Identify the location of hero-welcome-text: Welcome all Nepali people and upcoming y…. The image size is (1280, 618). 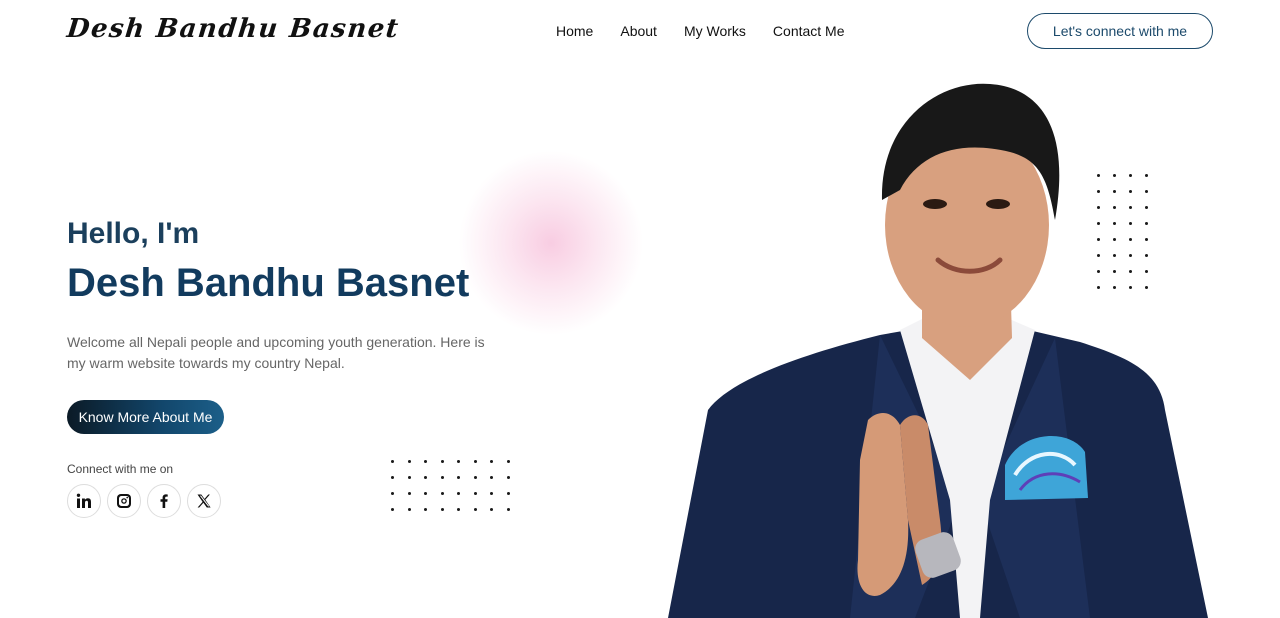
(276, 352).